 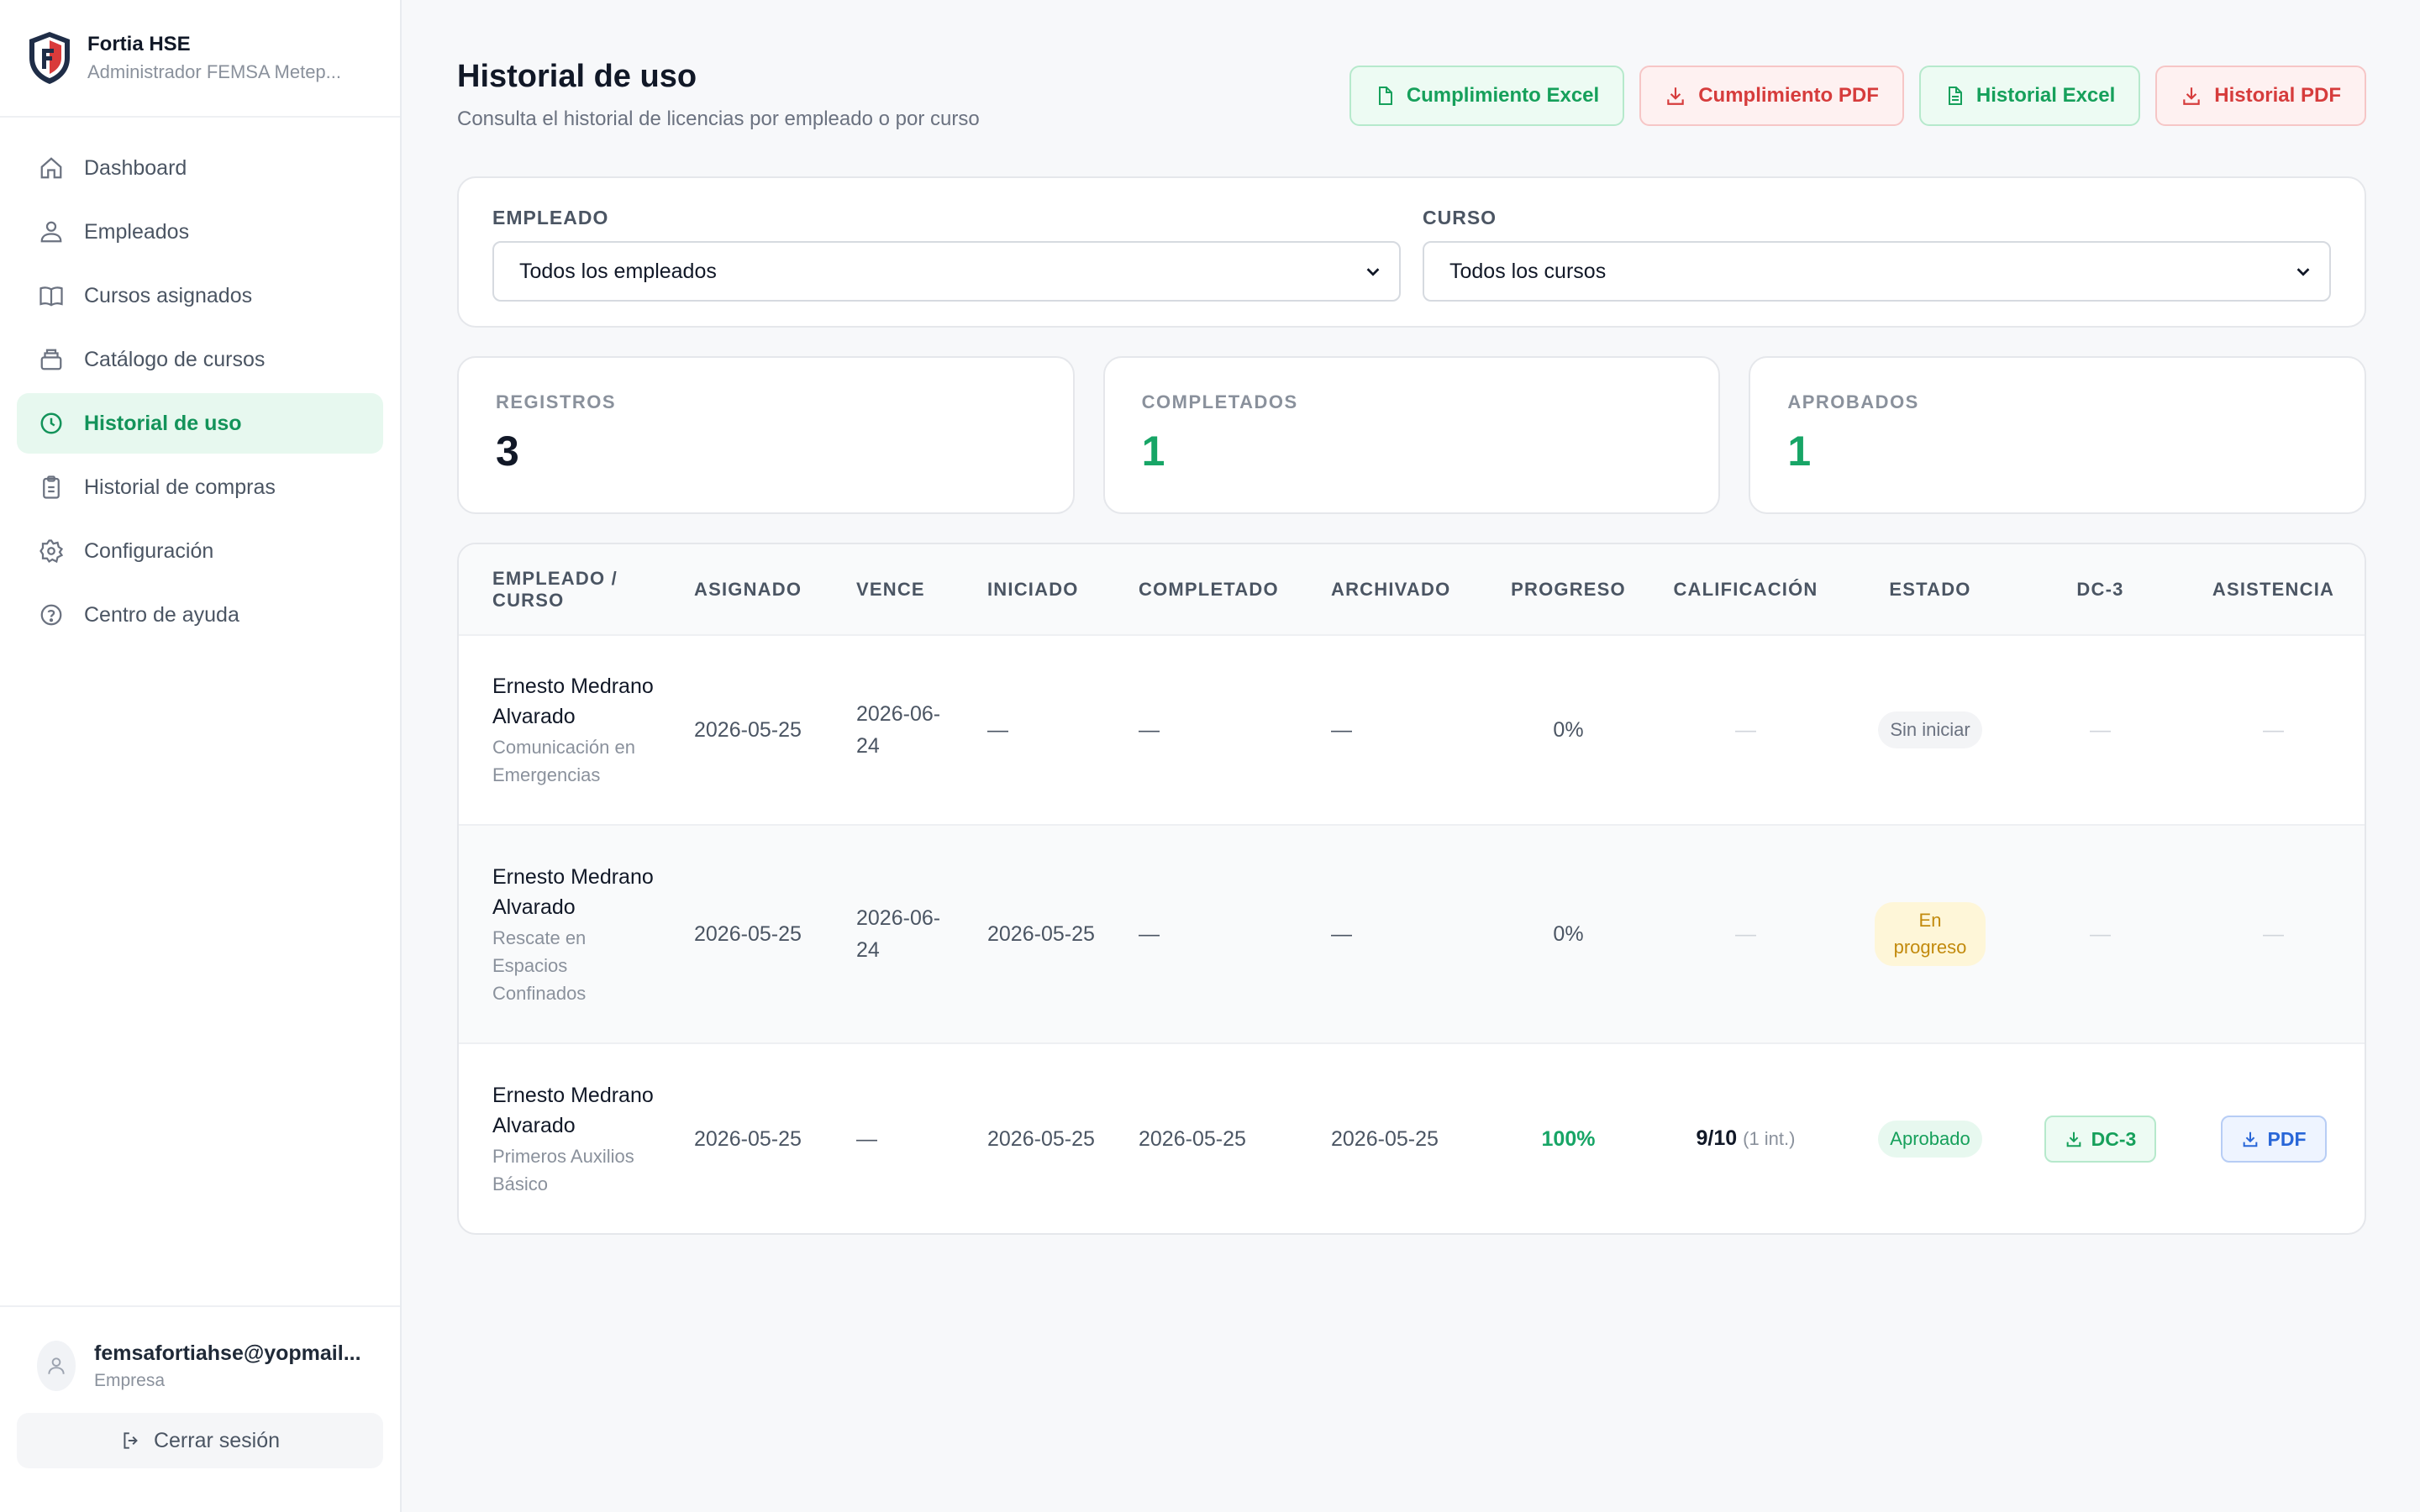 I want to click on sidebar-item-empleados: Empleados, so click(x=200, y=232).